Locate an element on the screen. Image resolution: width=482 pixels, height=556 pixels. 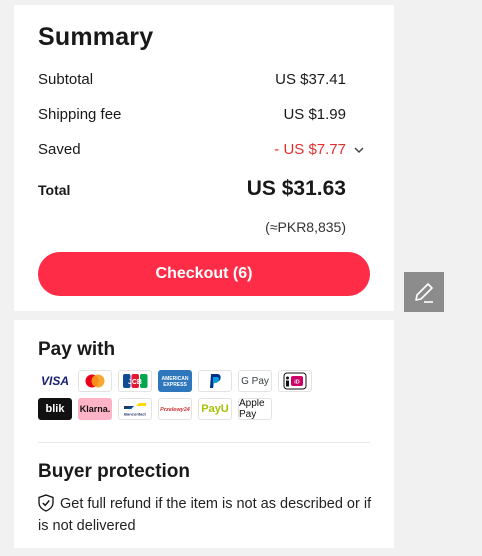
payment-methods-row-1: VISA JCB AMERICAN EXPRESS G Pay iD is located at coordinates (175, 381).